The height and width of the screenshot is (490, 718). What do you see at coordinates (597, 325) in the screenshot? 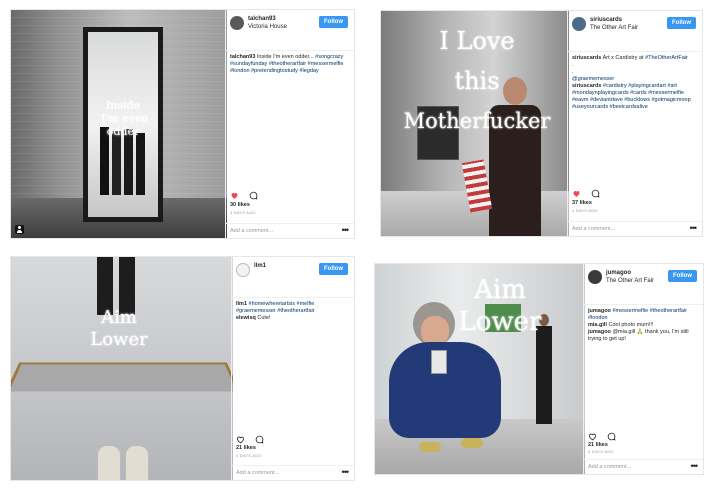
I see `caption2-username: mia.gill` at bounding box center [597, 325].